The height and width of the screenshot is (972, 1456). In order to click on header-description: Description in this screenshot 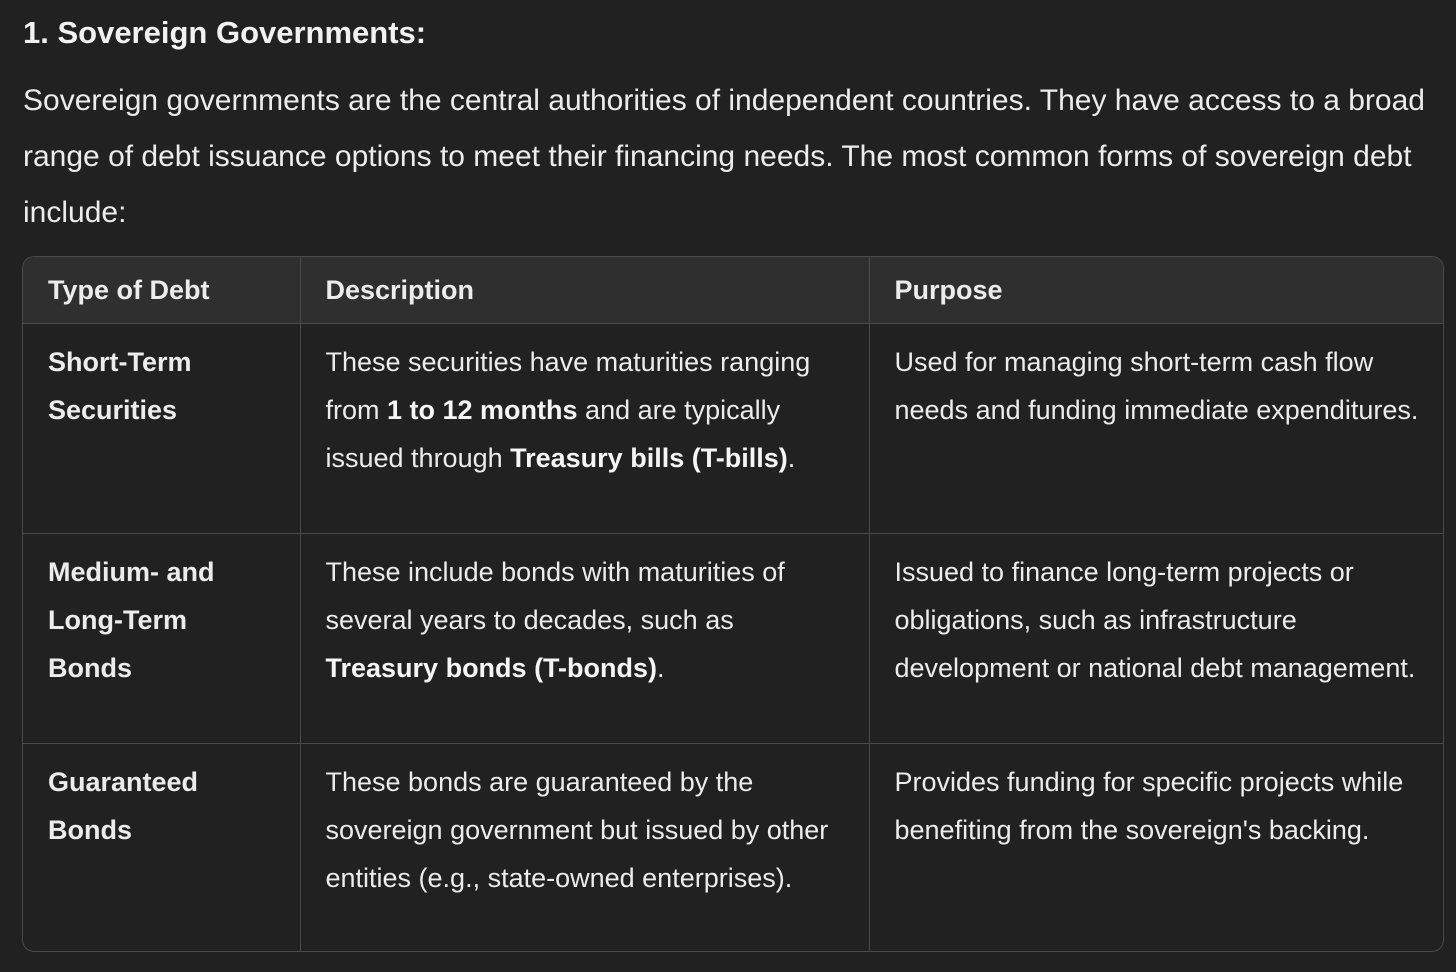, I will do `click(585, 290)`.